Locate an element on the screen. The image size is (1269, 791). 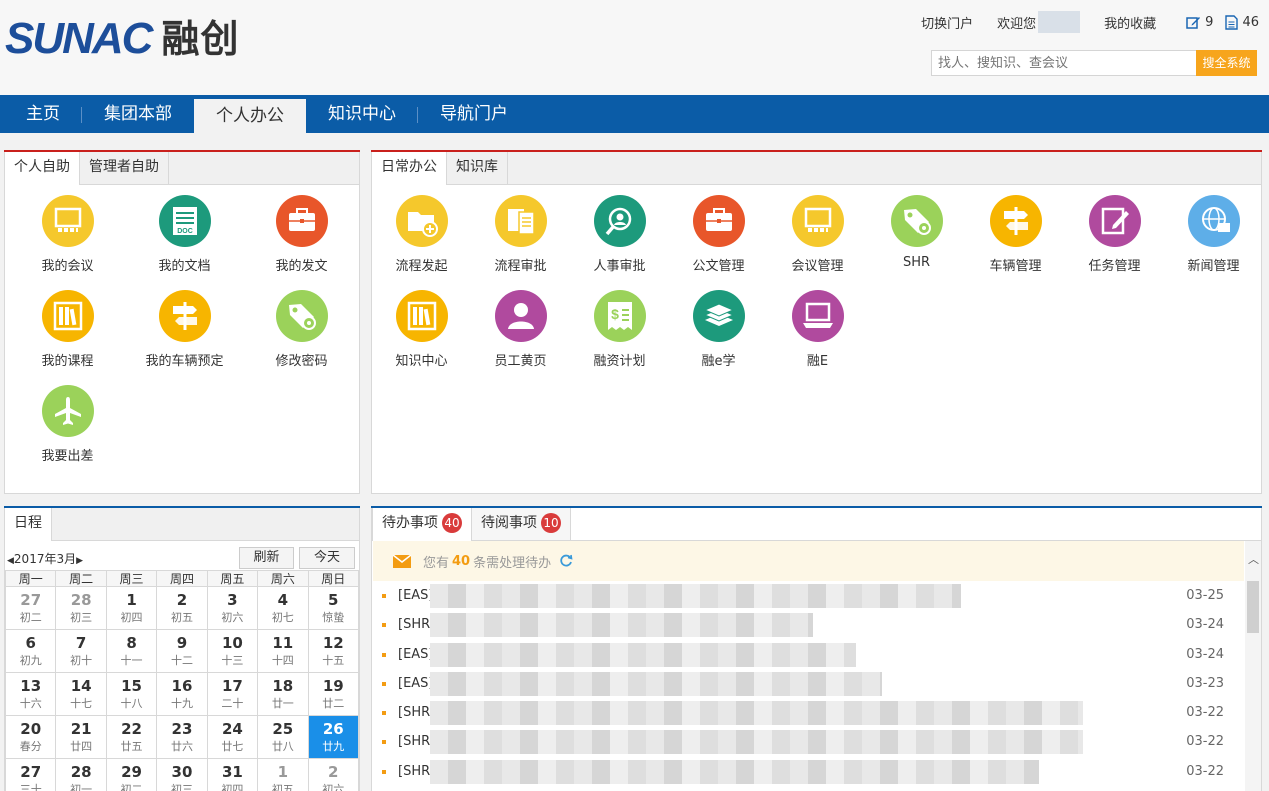
tab-daily-office: 日常办公 is located at coordinates (409, 168).